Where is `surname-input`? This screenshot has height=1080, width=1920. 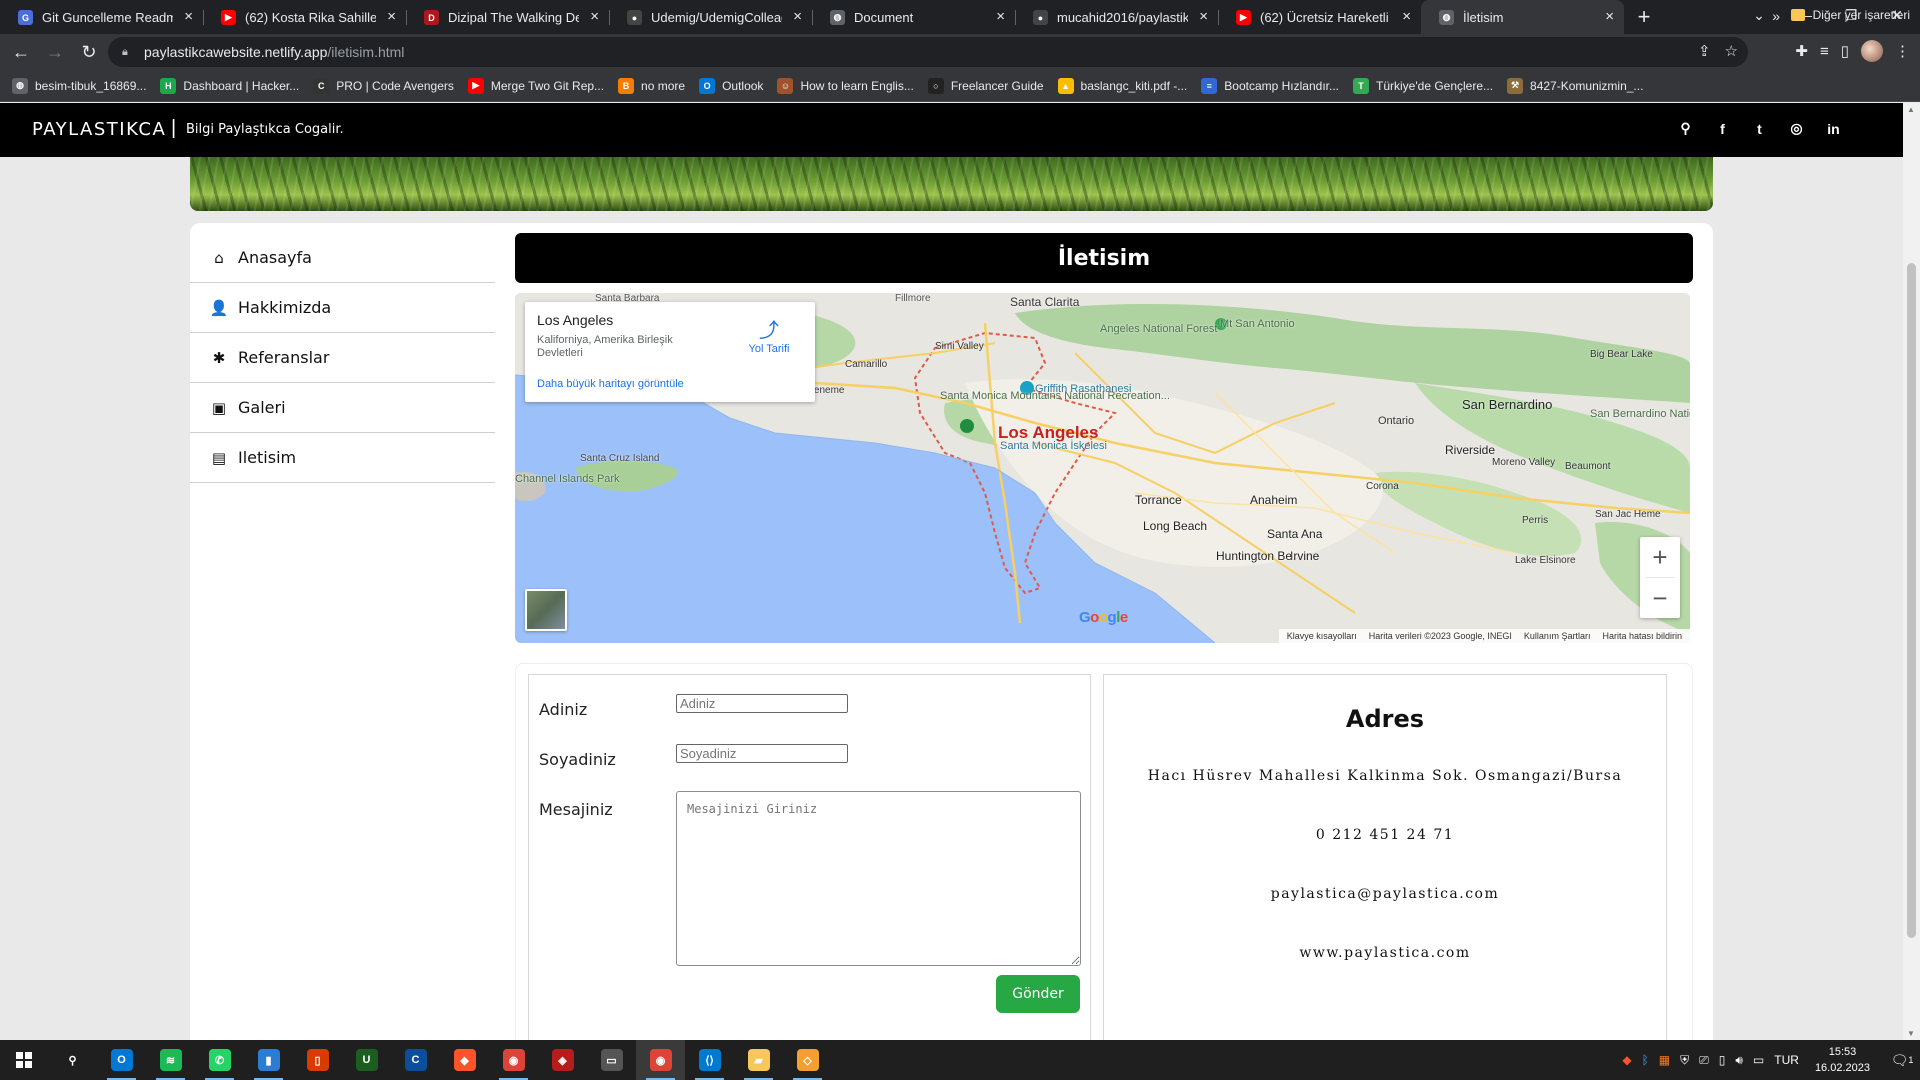 surname-input is located at coordinates (762, 753).